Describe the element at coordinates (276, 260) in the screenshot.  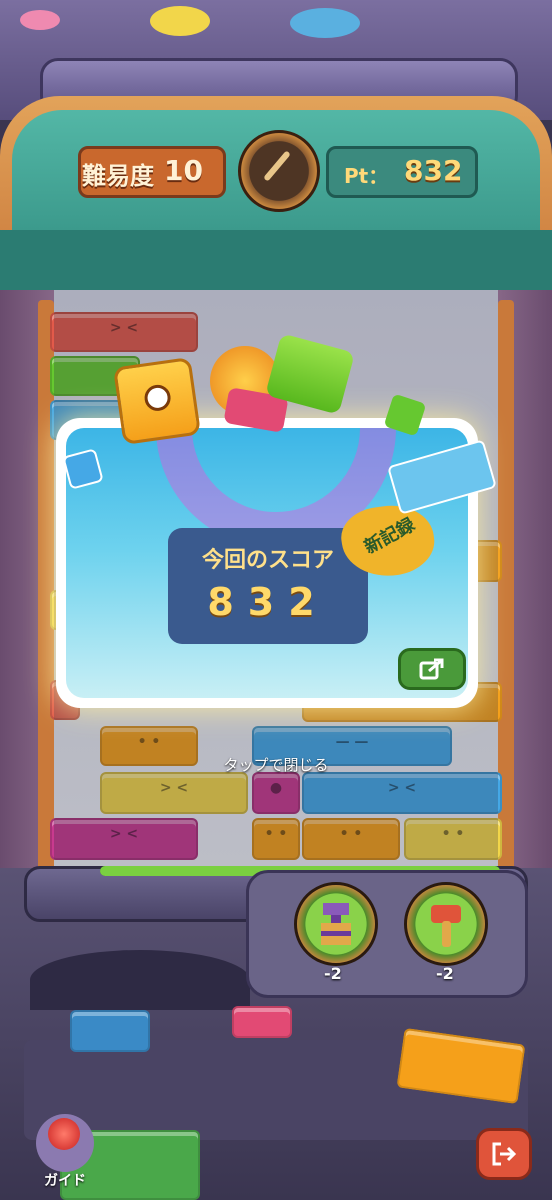
I see `machine-band` at that location.